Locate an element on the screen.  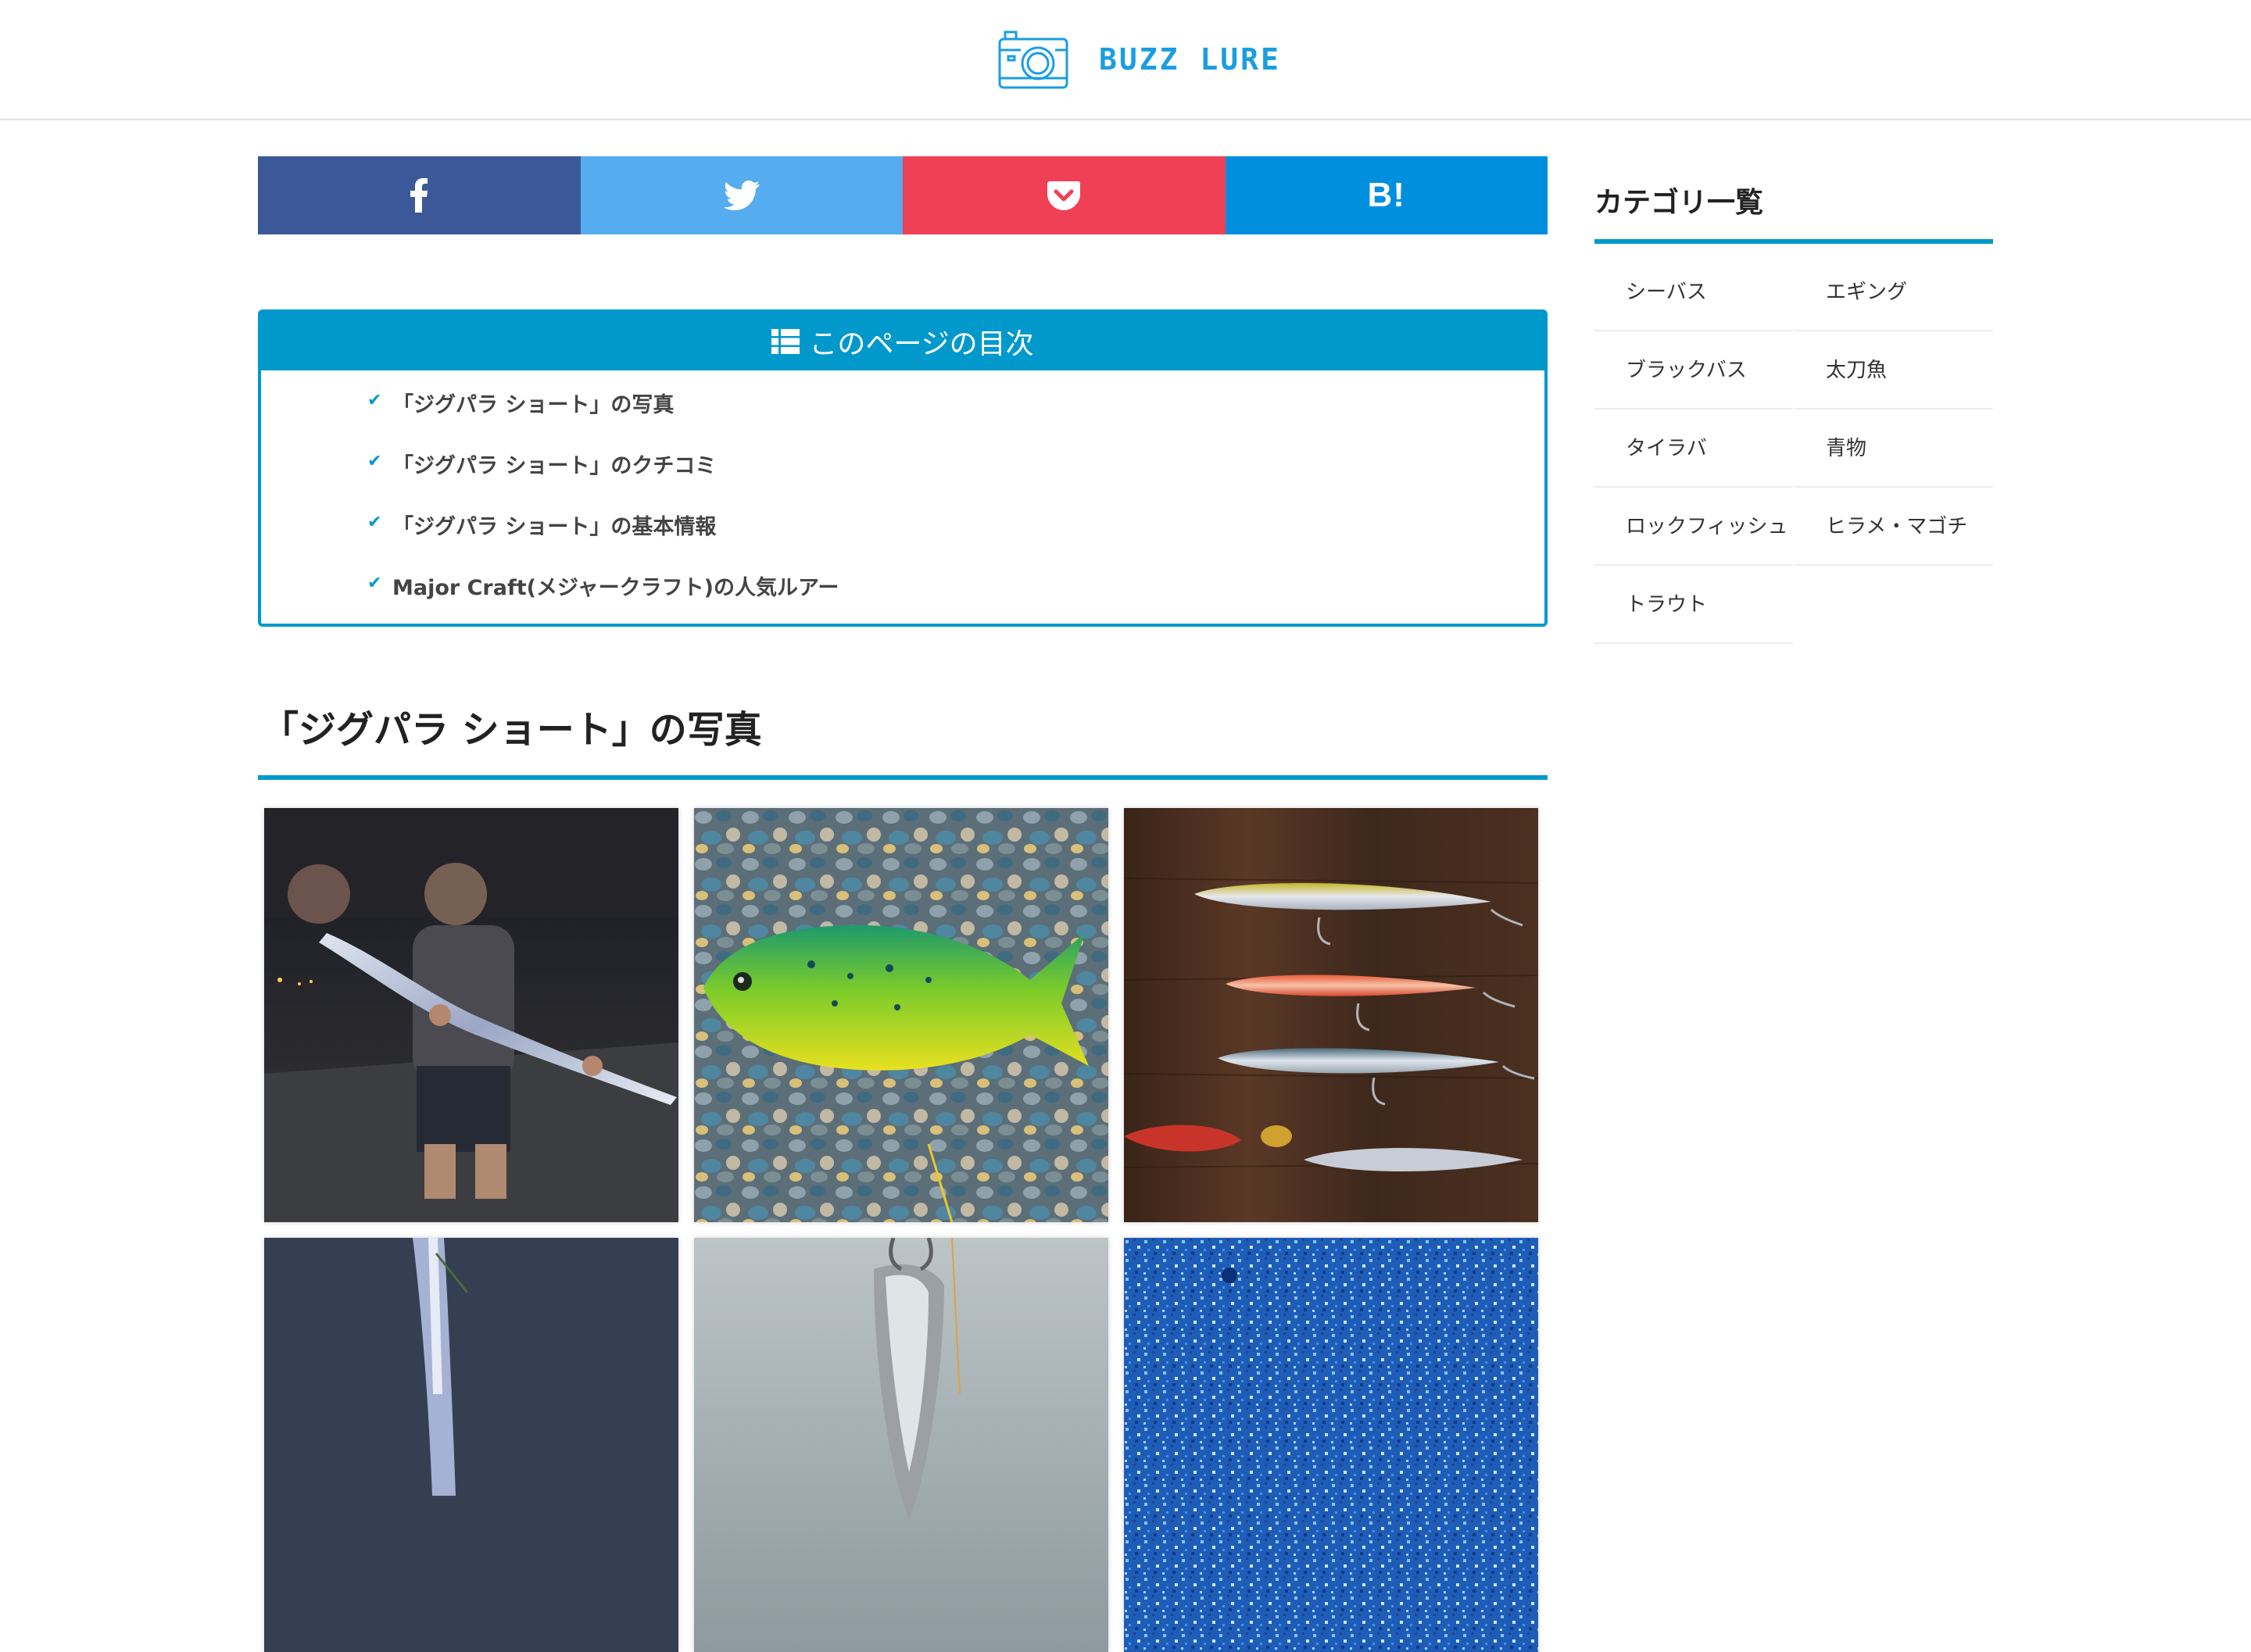
category-item-tachiuo: 太刀魚 is located at coordinates (1894, 370).